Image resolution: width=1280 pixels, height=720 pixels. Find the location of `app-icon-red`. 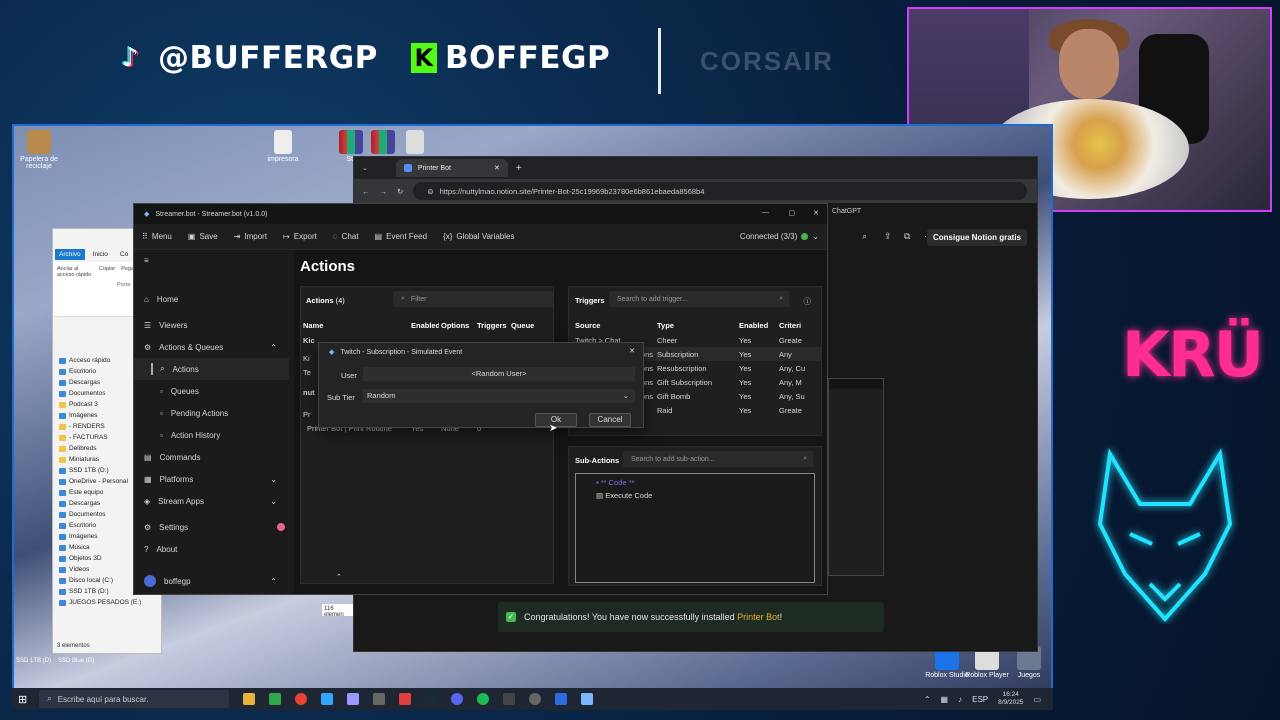

app-icon-red is located at coordinates (405, 699).